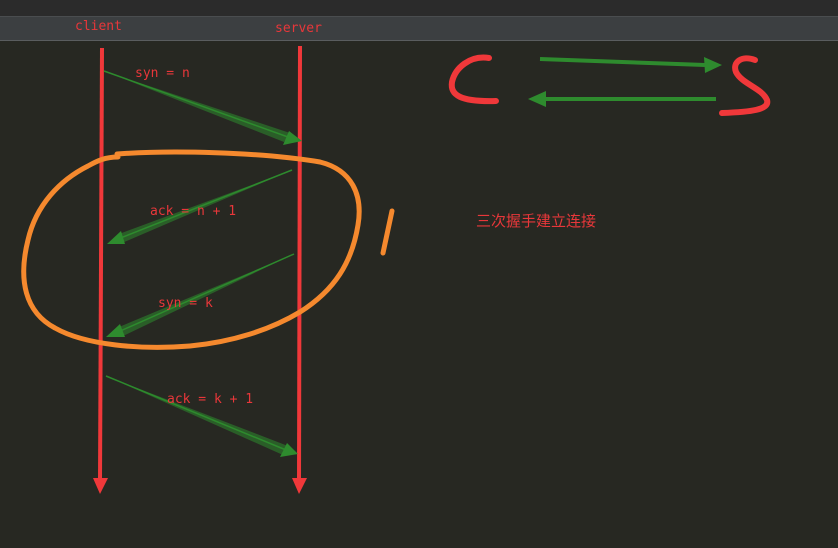 The height and width of the screenshot is (548, 838). What do you see at coordinates (100, 486) in the screenshot?
I see `client-lifeline-arrowhead` at bounding box center [100, 486].